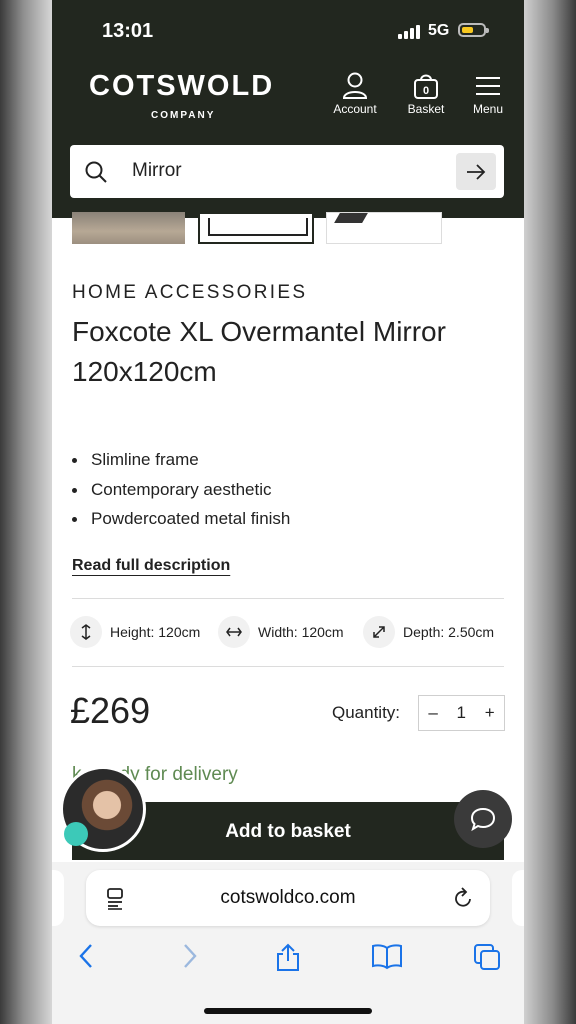 This screenshot has width=576, height=1024. I want to click on width-arrow-icon, so click(234, 632).